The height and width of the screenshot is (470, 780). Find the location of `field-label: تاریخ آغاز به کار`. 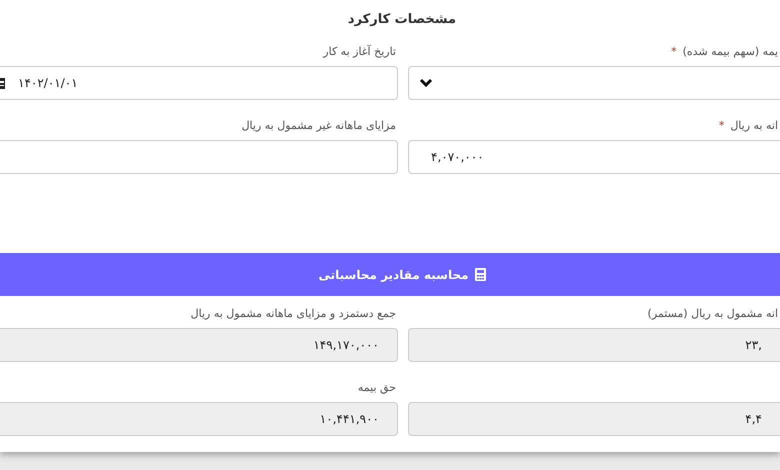

field-label: تاریخ آغاز به کار is located at coordinates (359, 52).